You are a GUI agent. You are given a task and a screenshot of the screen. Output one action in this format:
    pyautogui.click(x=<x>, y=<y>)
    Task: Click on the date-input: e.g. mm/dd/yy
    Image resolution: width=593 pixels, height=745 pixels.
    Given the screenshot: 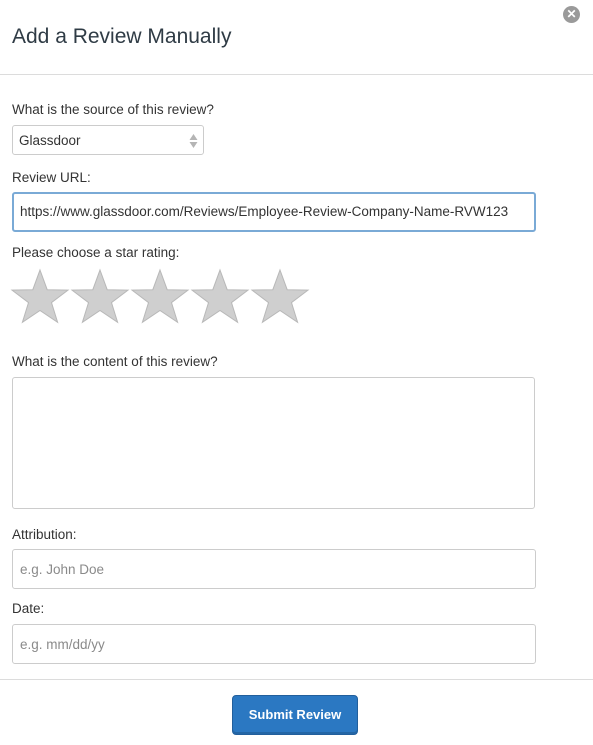 What is the action you would take?
    pyautogui.click(x=274, y=644)
    